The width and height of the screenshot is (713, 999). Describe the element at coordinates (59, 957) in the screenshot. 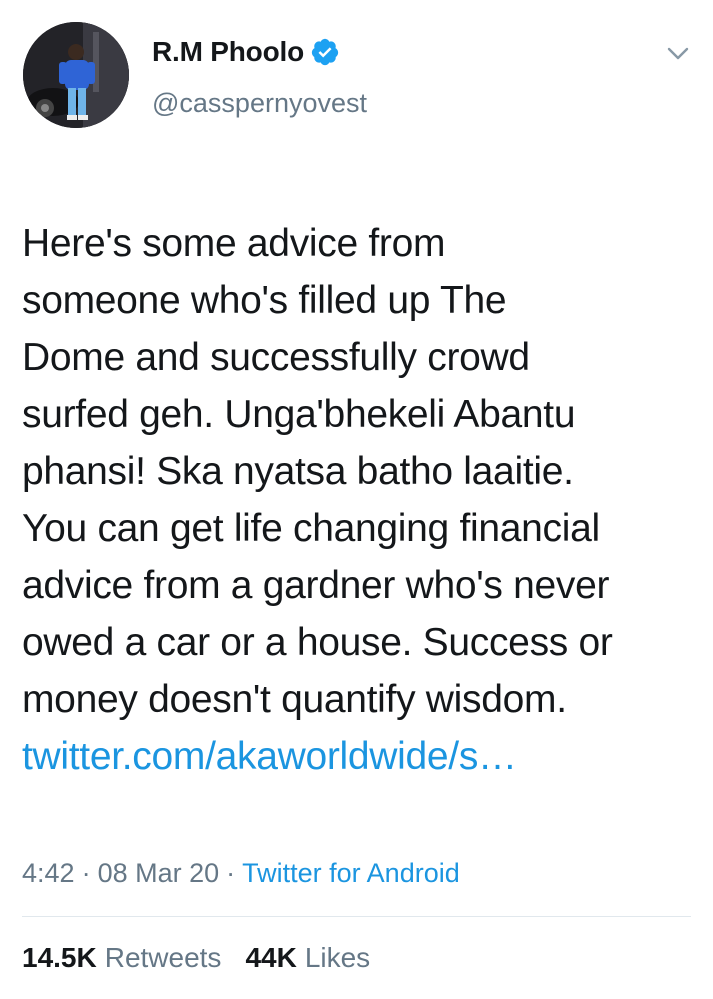

I see `retweets-count: 14.5K` at that location.